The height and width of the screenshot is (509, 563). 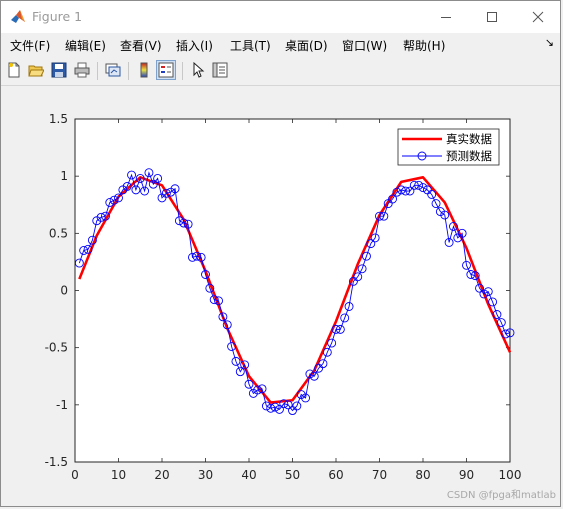 I want to click on window-title: Figure 1, so click(x=57, y=16).